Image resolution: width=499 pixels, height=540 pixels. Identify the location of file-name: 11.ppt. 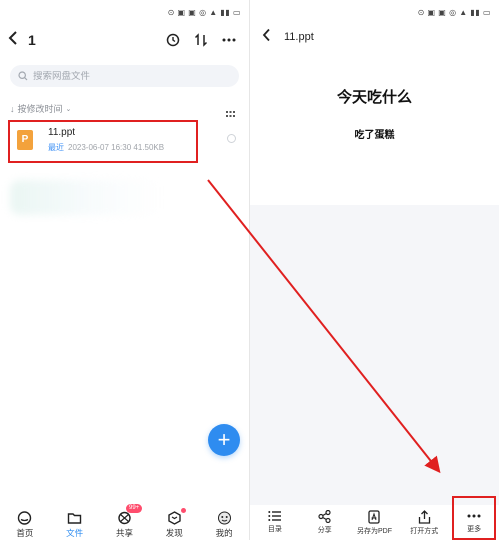
(62, 132).